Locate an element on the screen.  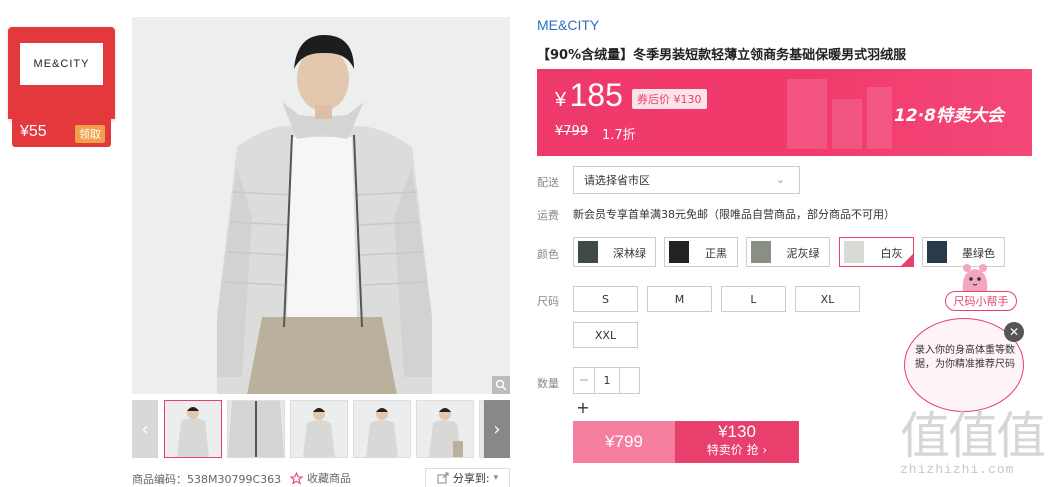
region-select-value: 请选择省市区 is located at coordinates (617, 180).